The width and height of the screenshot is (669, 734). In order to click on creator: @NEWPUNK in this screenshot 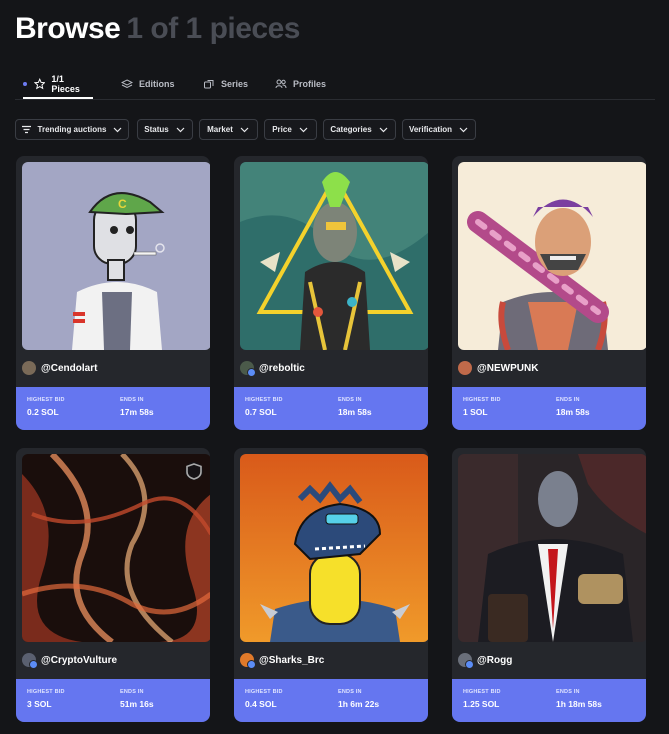, I will do `click(498, 368)`.